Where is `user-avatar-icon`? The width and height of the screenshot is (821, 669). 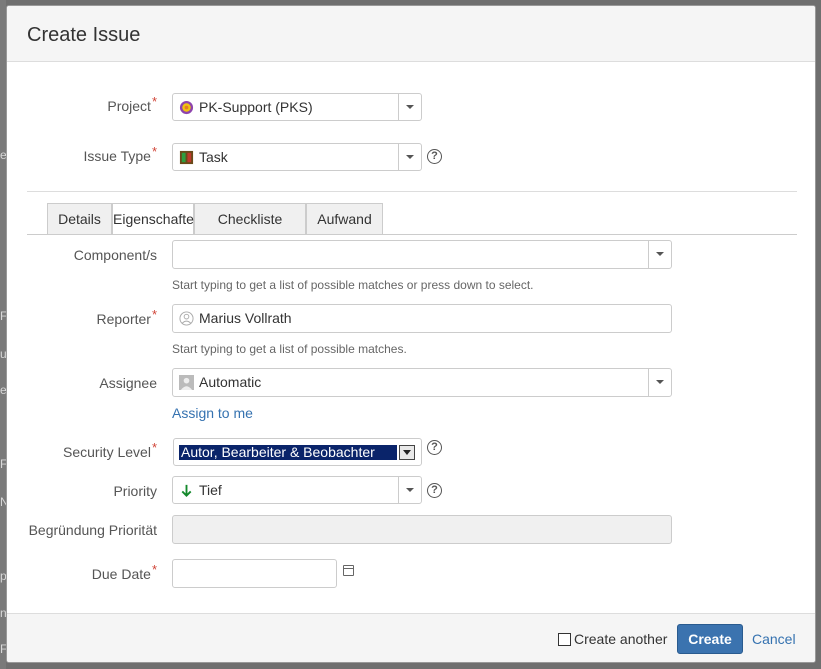
user-avatar-icon is located at coordinates (186, 318).